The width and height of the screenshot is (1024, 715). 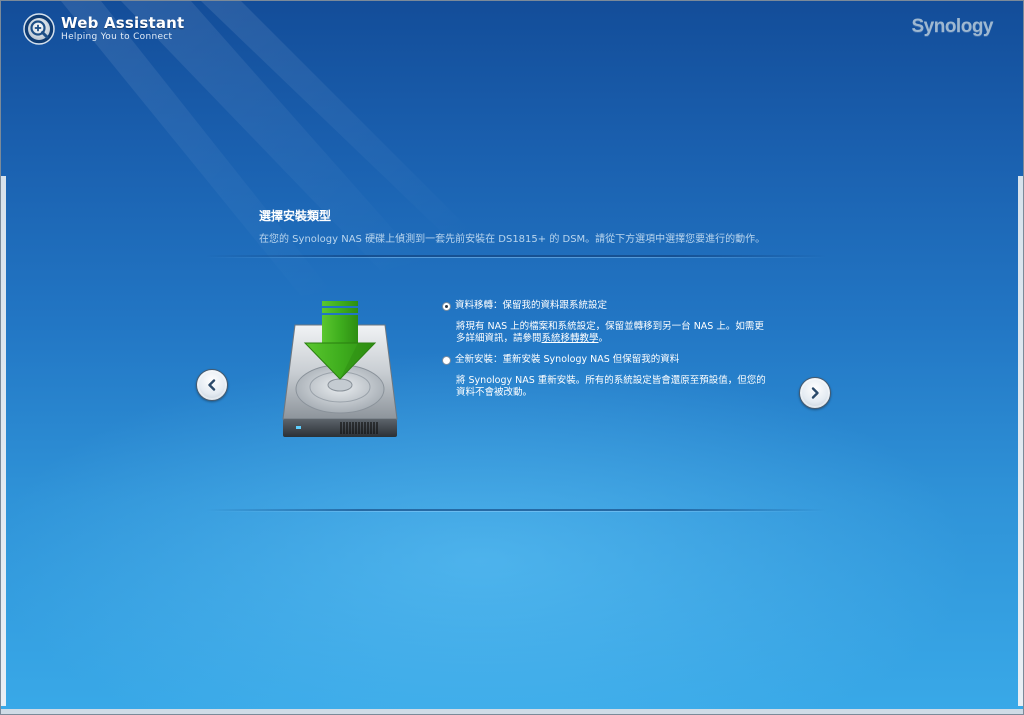 What do you see at coordinates (570, 338) in the screenshot?
I see `migration-tutorial-link: 系統移轉教學` at bounding box center [570, 338].